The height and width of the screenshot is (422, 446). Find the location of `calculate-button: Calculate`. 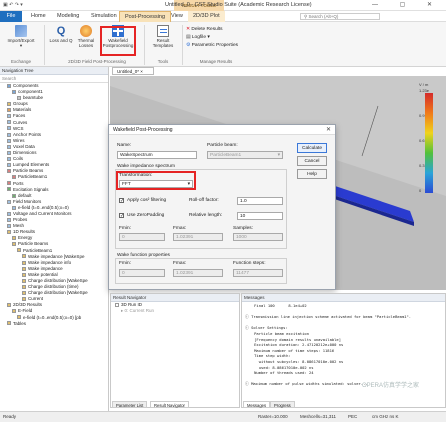

calculate-button: Calculate is located at coordinates (312, 148).